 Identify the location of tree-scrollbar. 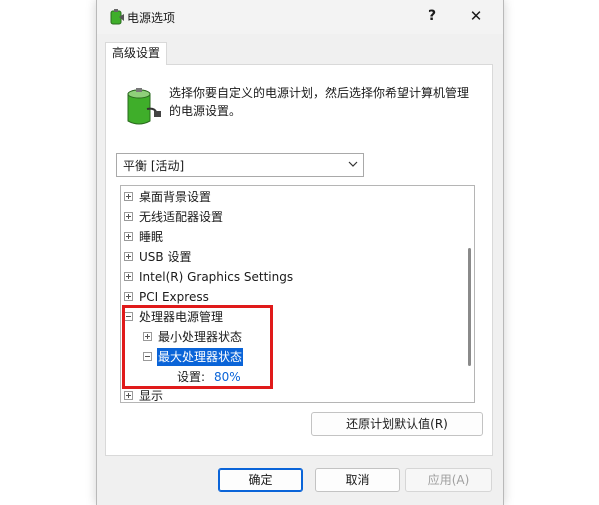
(469, 294).